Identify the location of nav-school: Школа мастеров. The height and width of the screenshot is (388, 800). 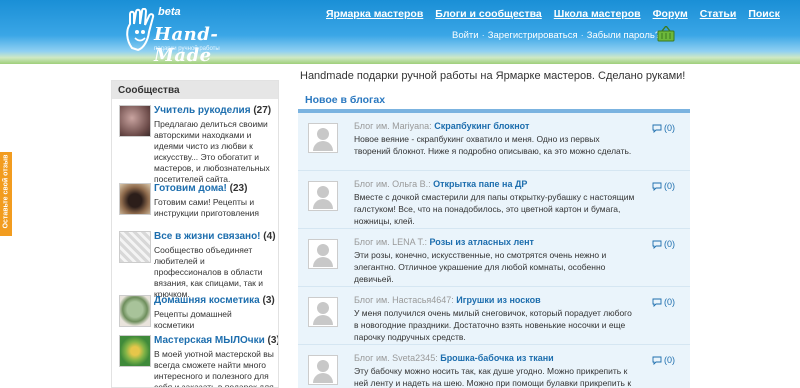
(597, 15).